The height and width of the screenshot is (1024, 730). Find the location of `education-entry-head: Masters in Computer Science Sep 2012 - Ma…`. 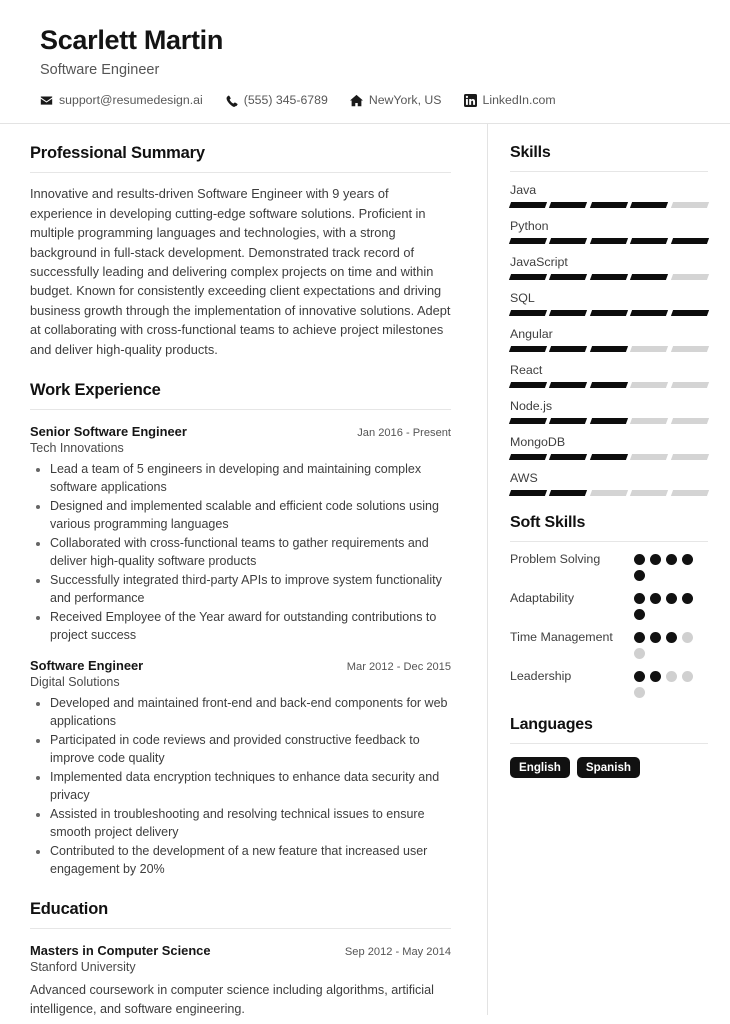

education-entry-head: Masters in Computer Science Sep 2012 - Ma… is located at coordinates (240, 950).